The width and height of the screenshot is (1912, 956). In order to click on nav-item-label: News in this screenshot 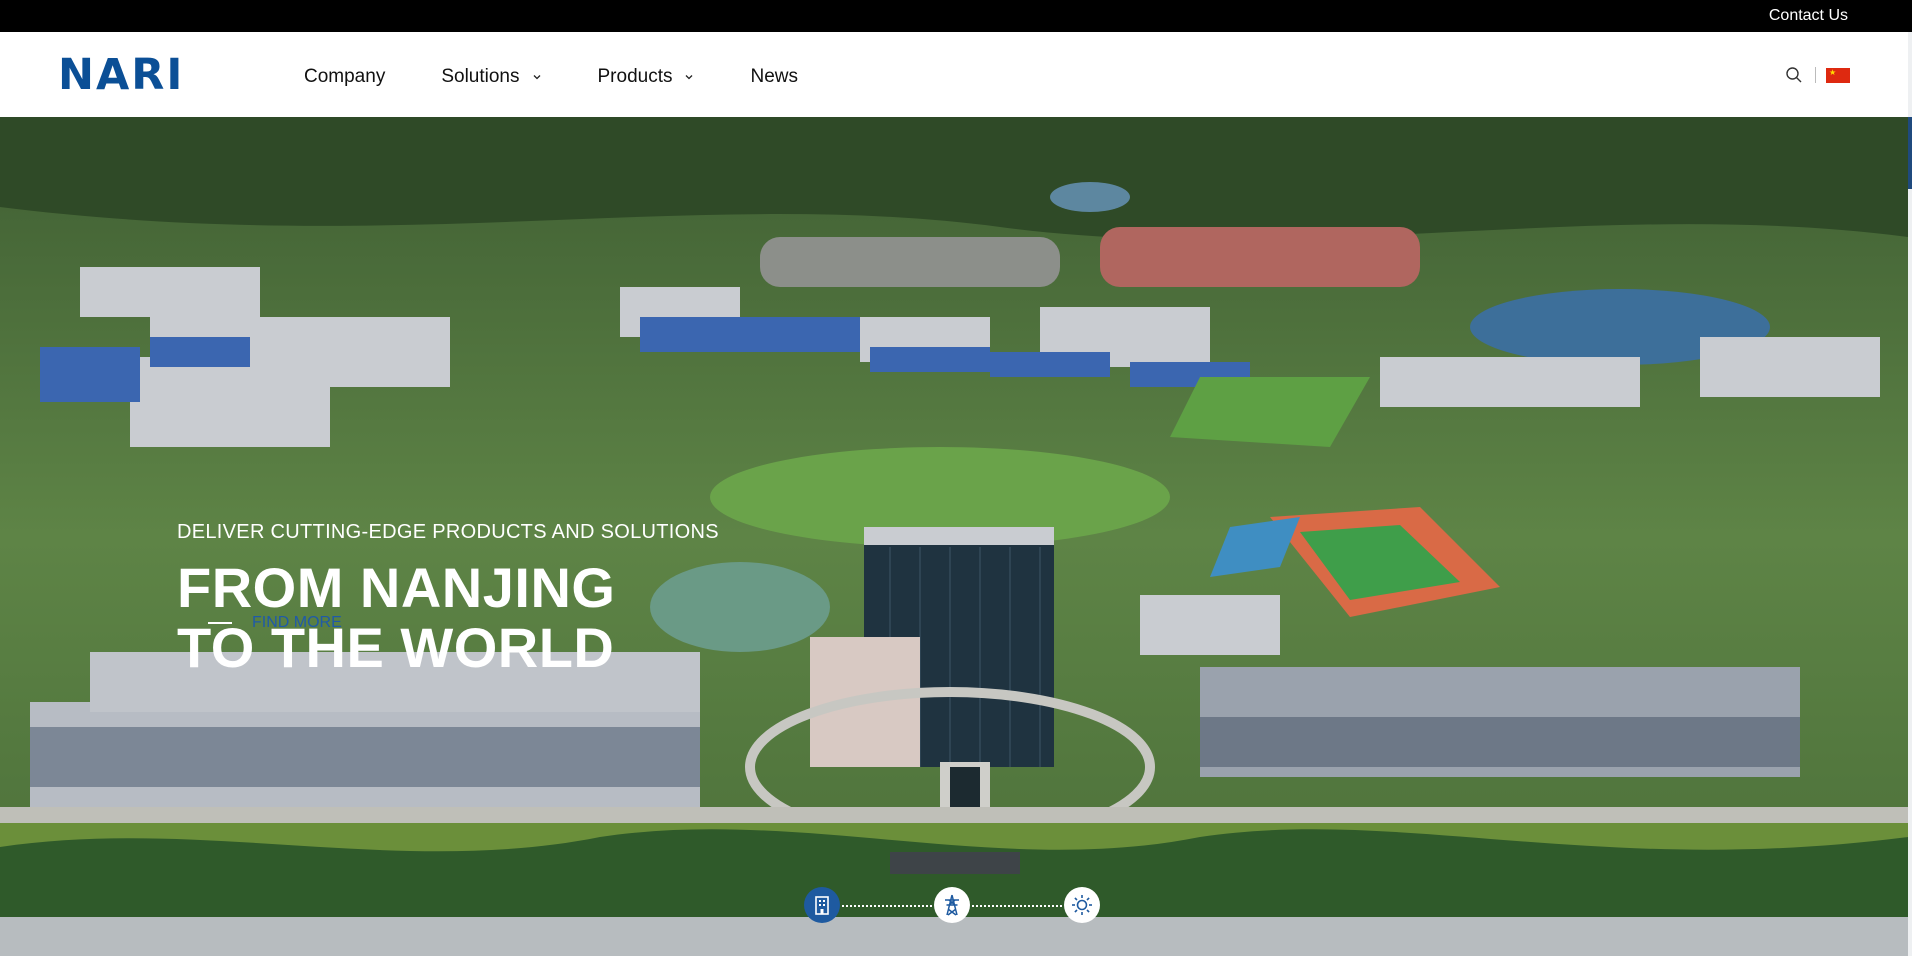, I will do `click(774, 76)`.